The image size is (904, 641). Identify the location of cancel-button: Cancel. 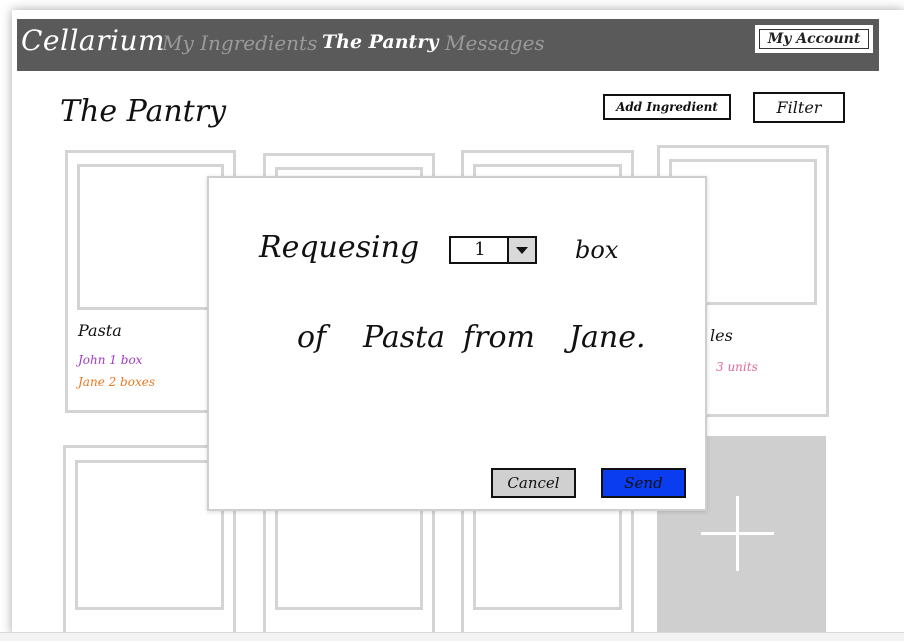
(533, 483).